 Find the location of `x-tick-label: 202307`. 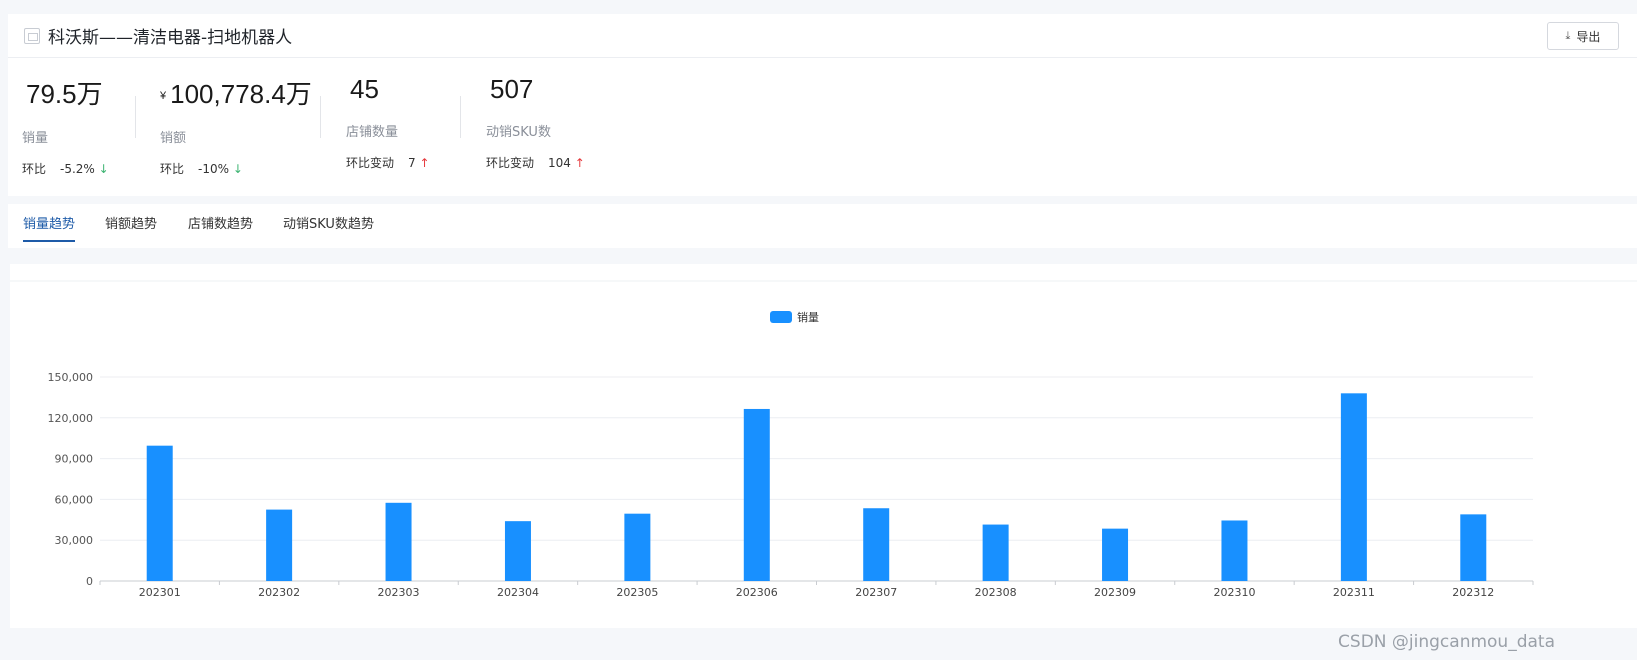

x-tick-label: 202307 is located at coordinates (876, 592).